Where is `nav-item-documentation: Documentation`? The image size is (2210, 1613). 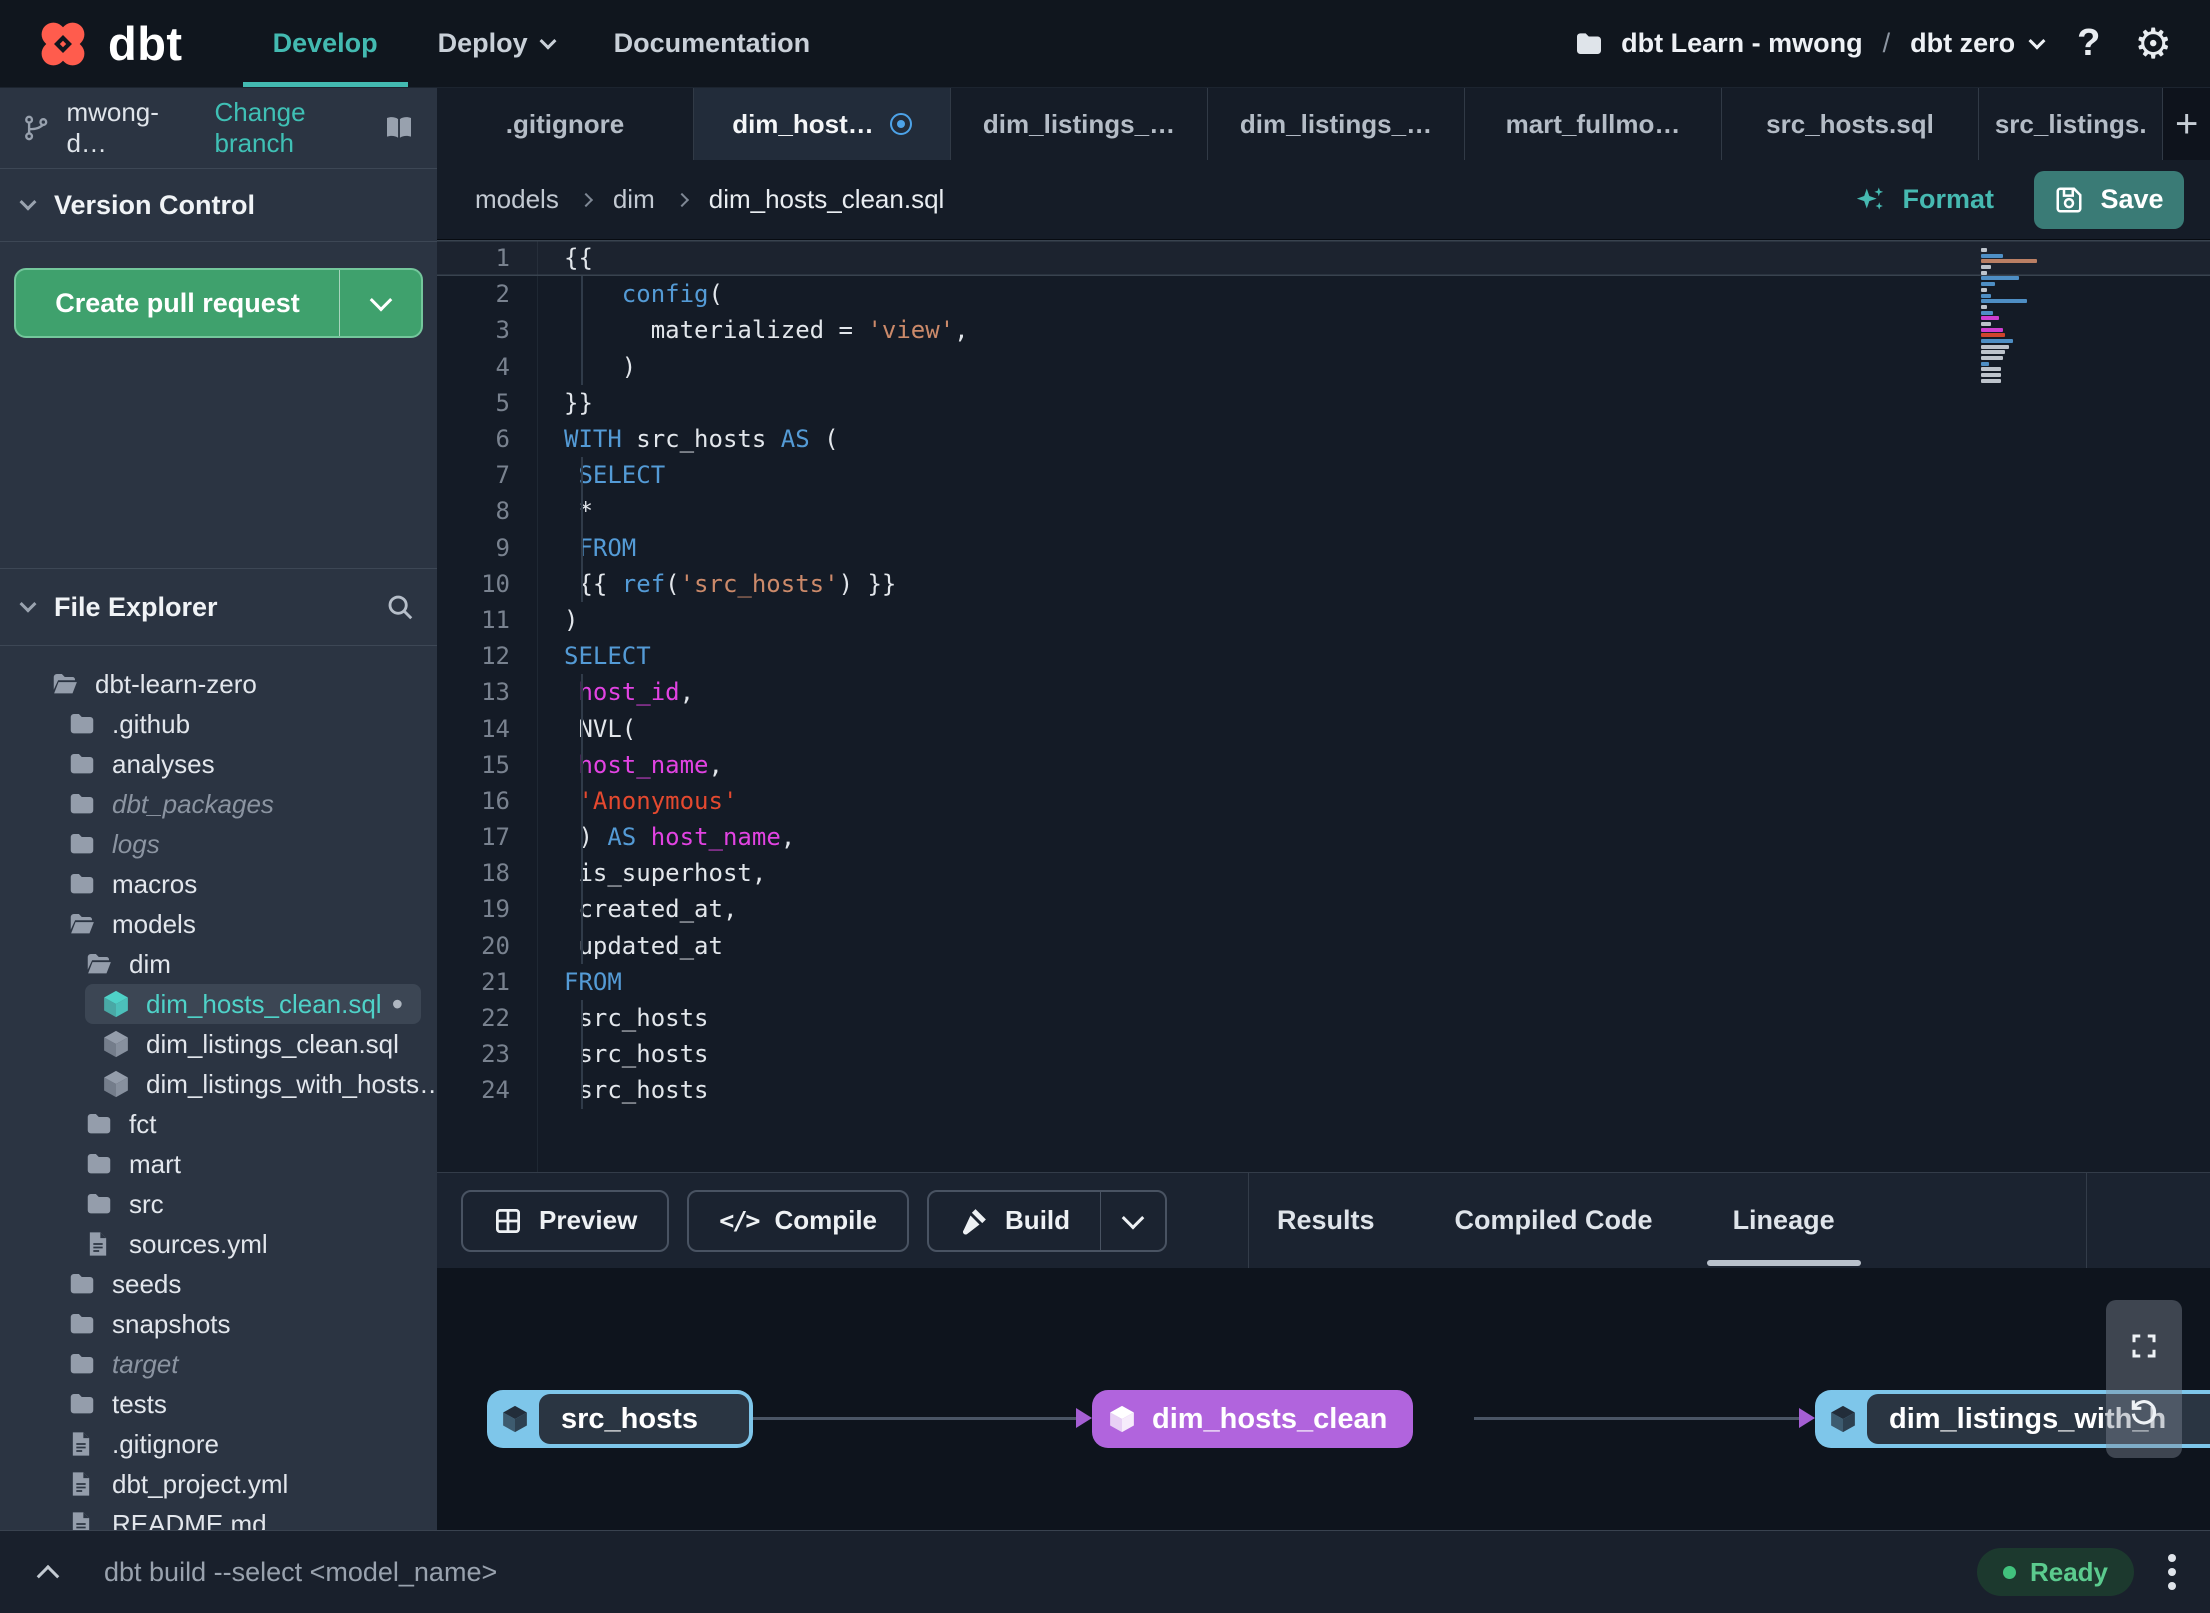
nav-item-documentation: Documentation is located at coordinates (712, 43).